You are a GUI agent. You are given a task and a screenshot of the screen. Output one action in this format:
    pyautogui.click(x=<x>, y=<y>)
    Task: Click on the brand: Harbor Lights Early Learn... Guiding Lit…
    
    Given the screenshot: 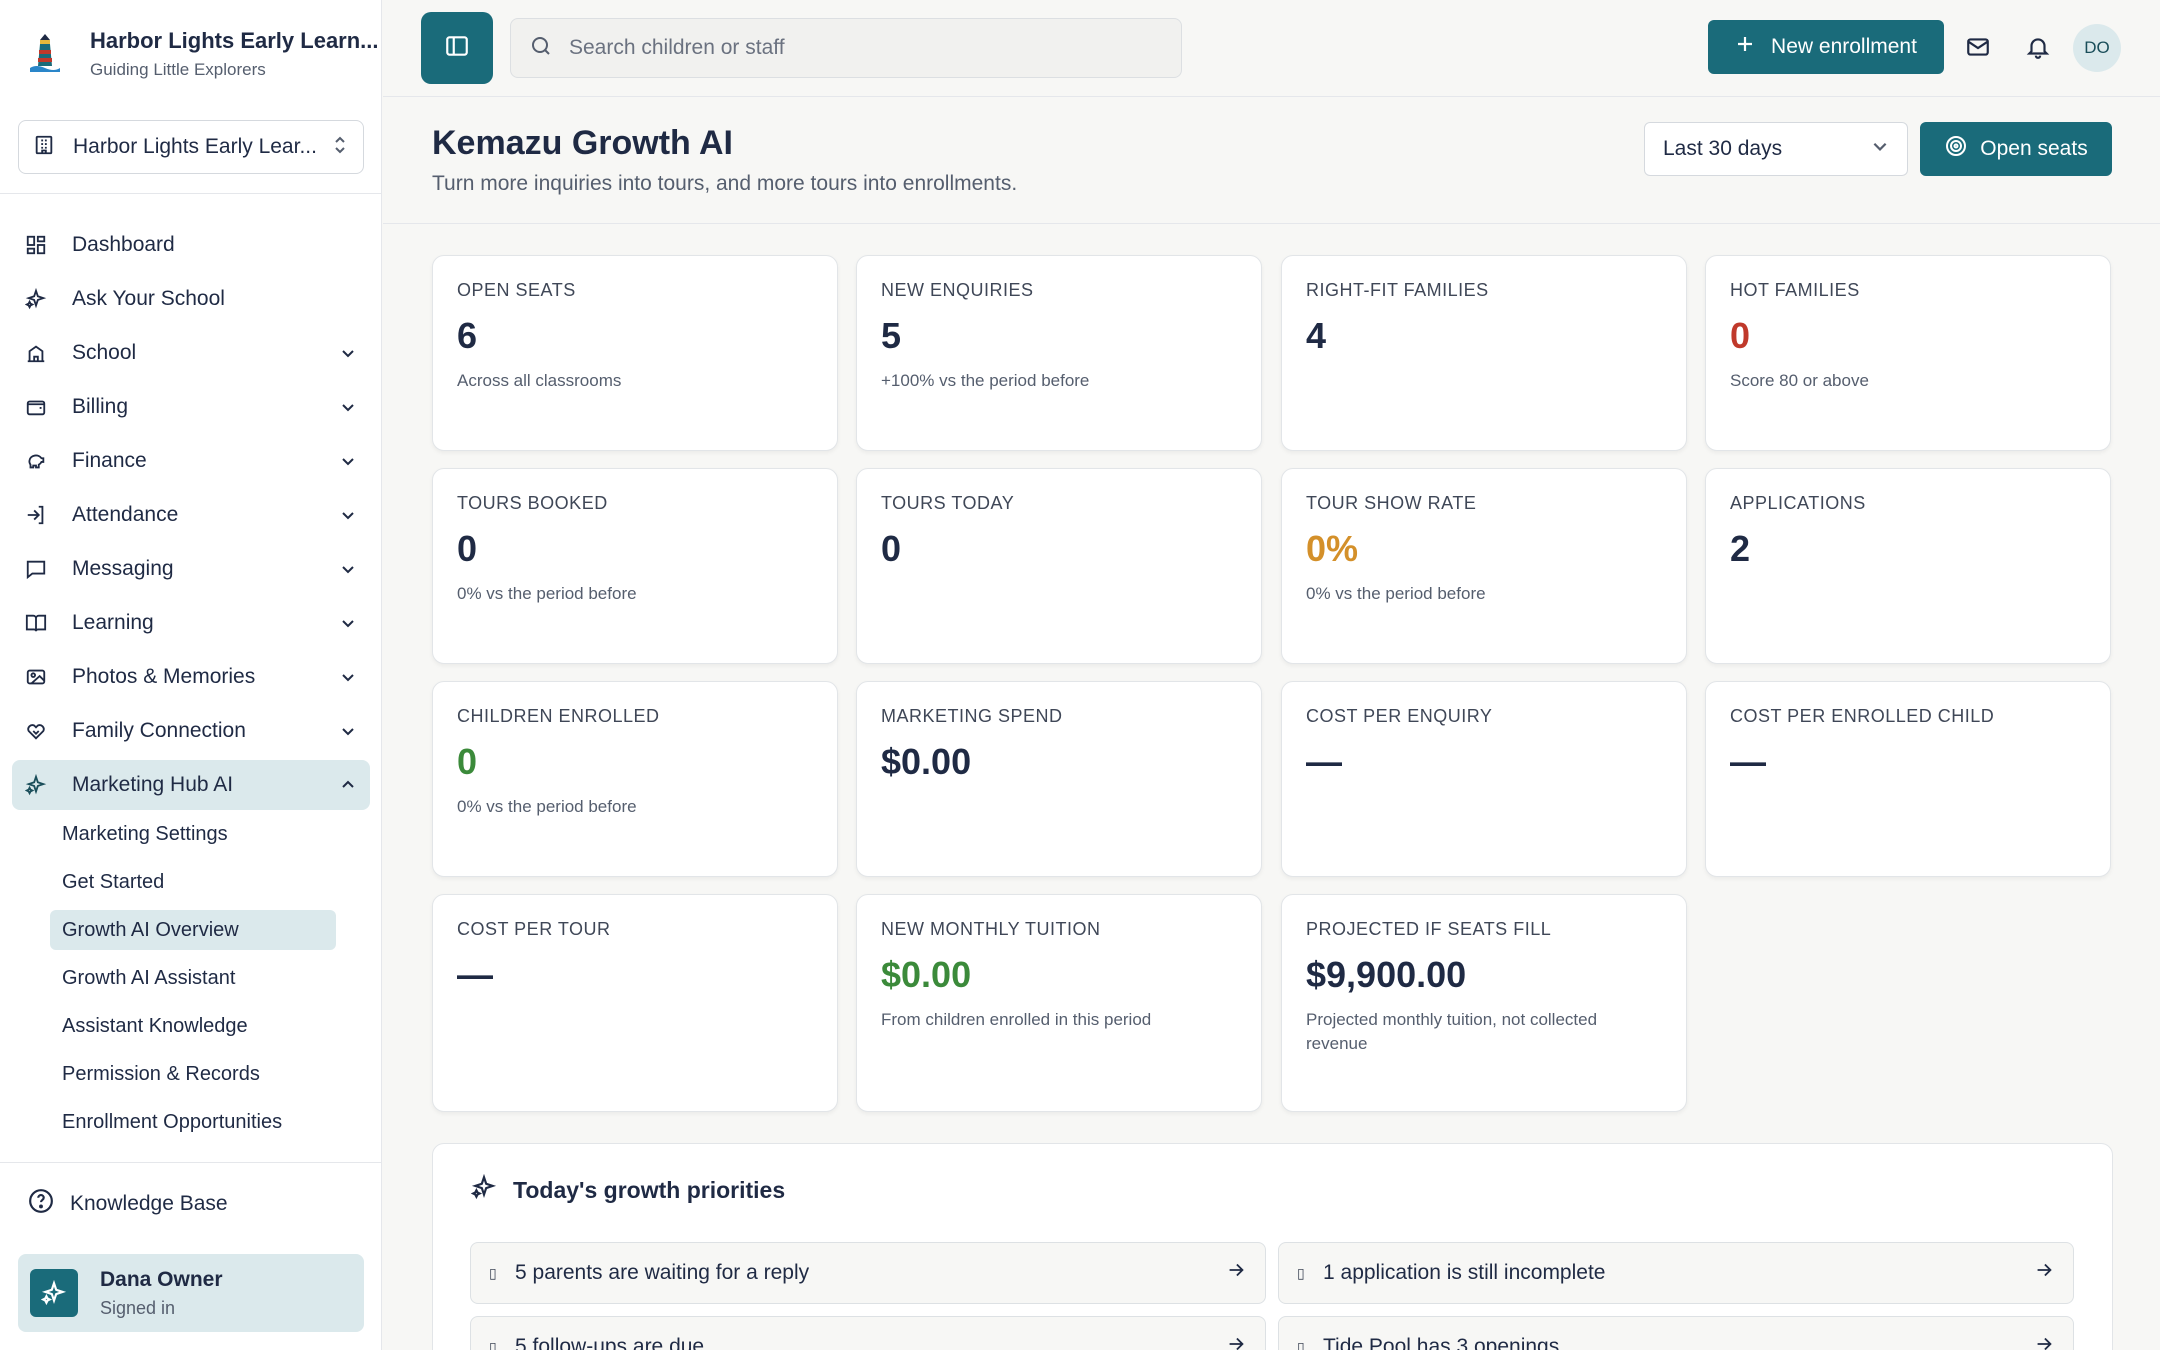 What is the action you would take?
    pyautogui.click(x=203, y=54)
    